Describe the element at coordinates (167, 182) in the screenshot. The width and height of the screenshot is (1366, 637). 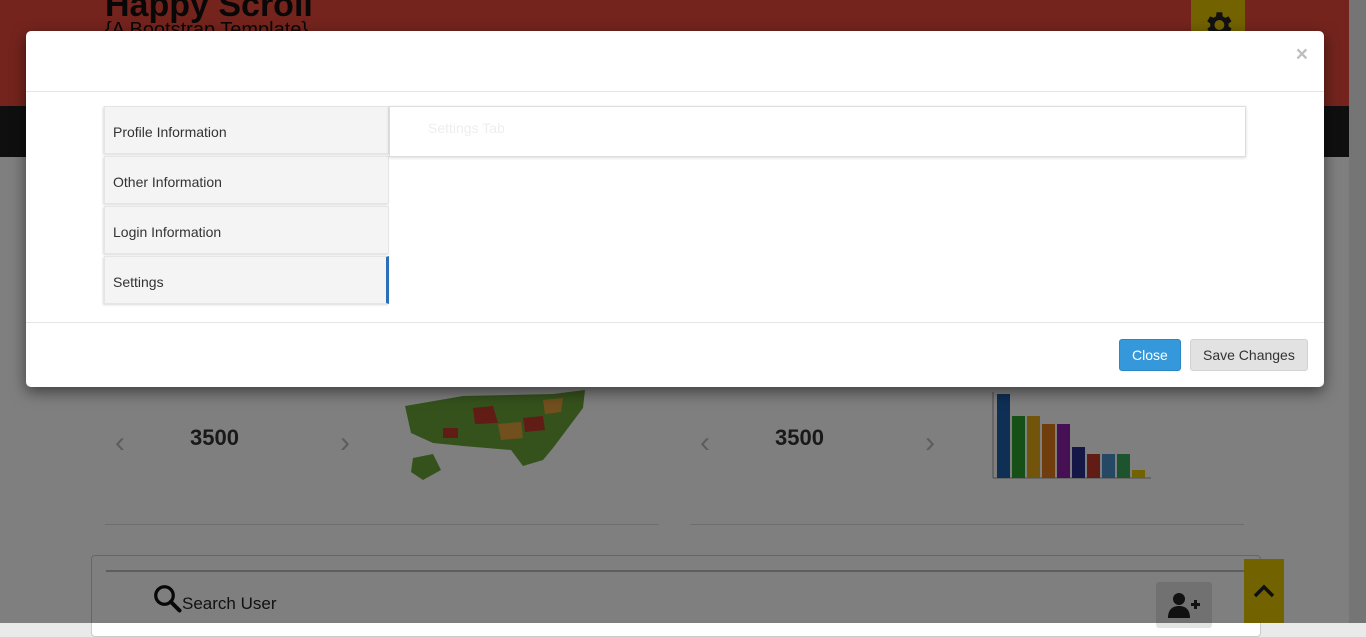
I see `tab-label: Other Information` at that location.